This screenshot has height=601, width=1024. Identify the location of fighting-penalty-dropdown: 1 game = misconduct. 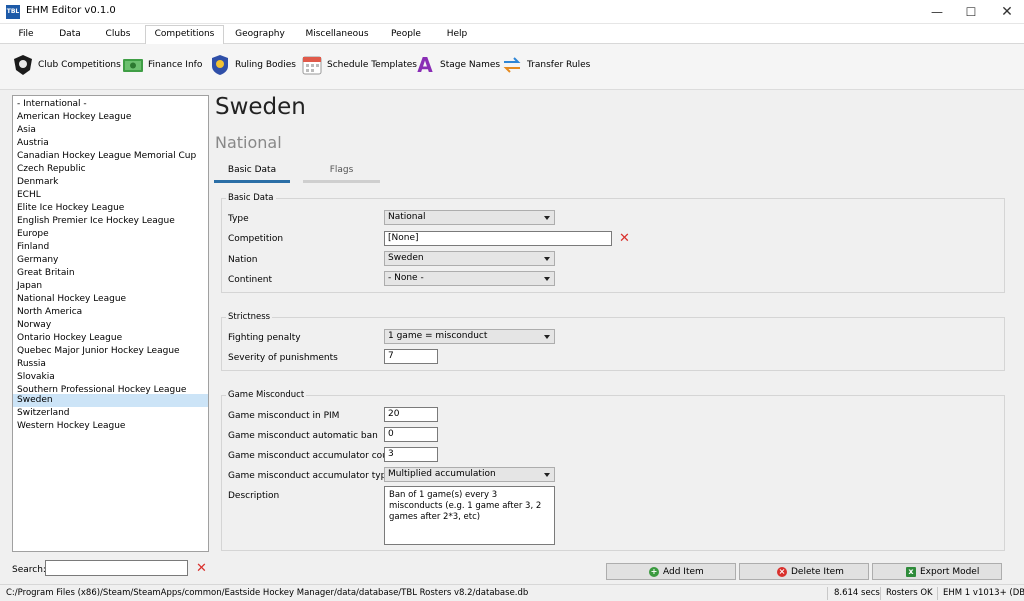
(469, 336).